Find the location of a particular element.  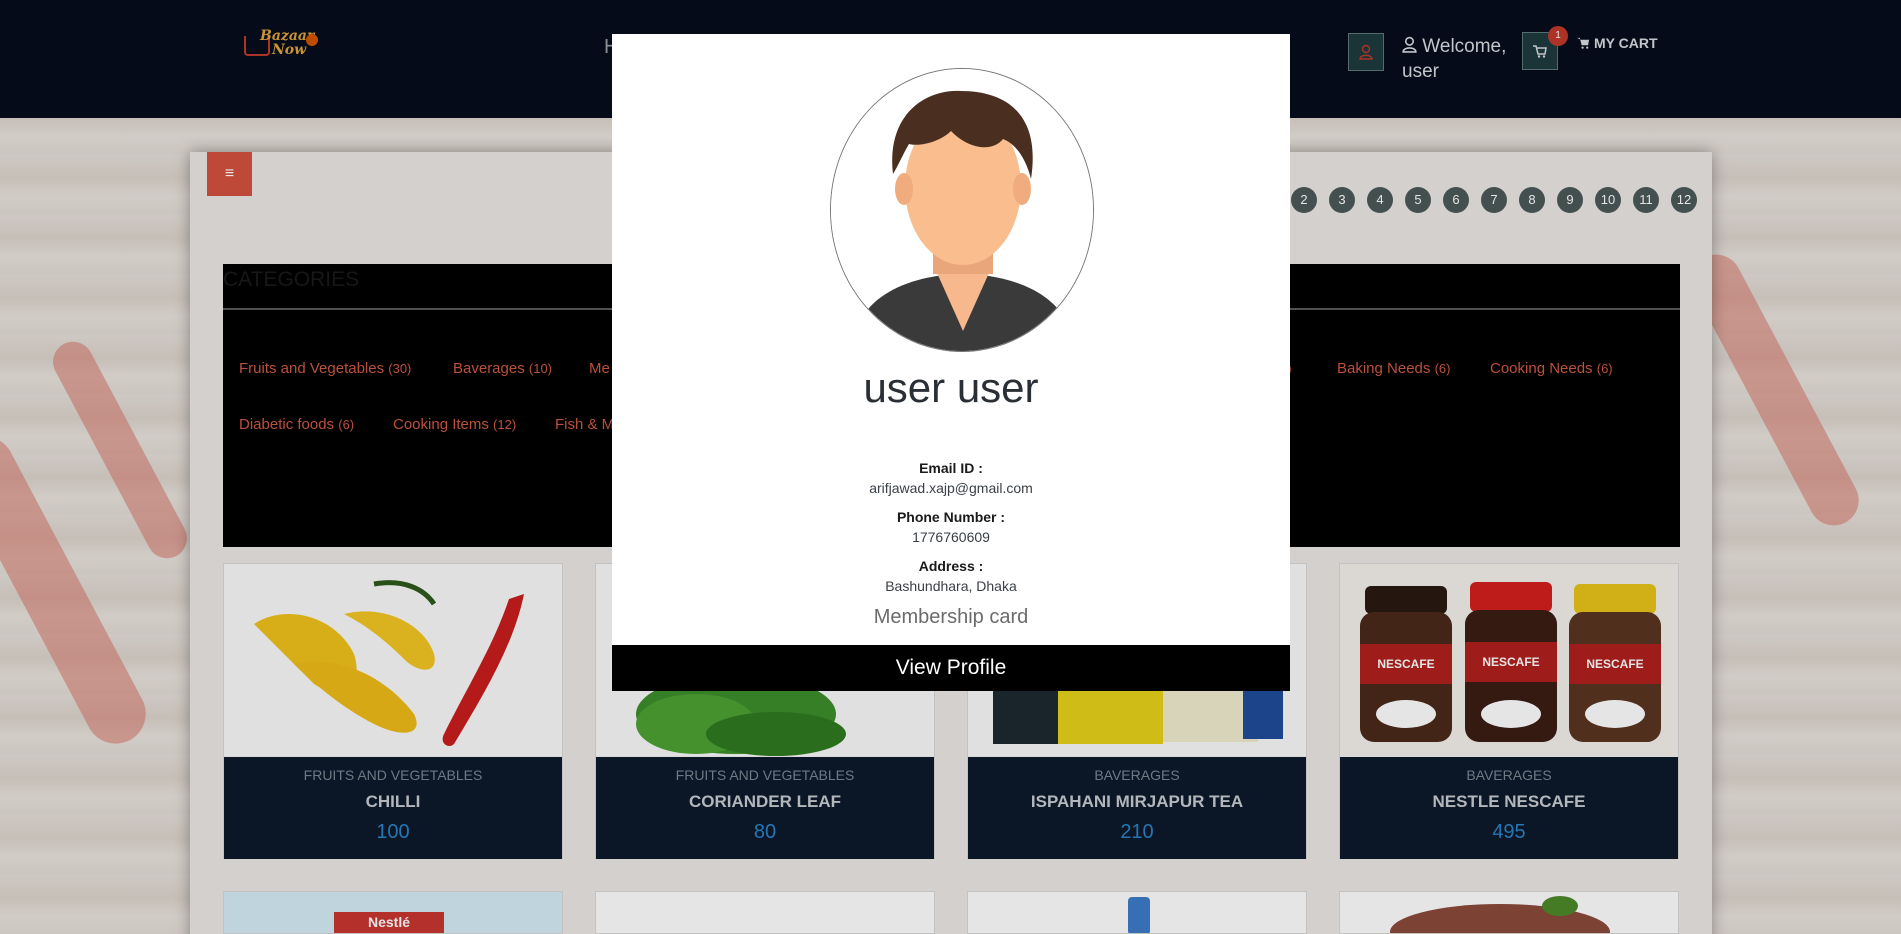

profile-name: user user is located at coordinates (951, 387).